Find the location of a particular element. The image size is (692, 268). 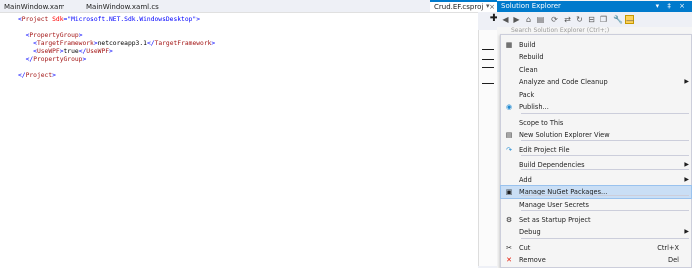

menu-item-set-as-startup-project: ⚙ Set as Startup Project is located at coordinates (596, 220).